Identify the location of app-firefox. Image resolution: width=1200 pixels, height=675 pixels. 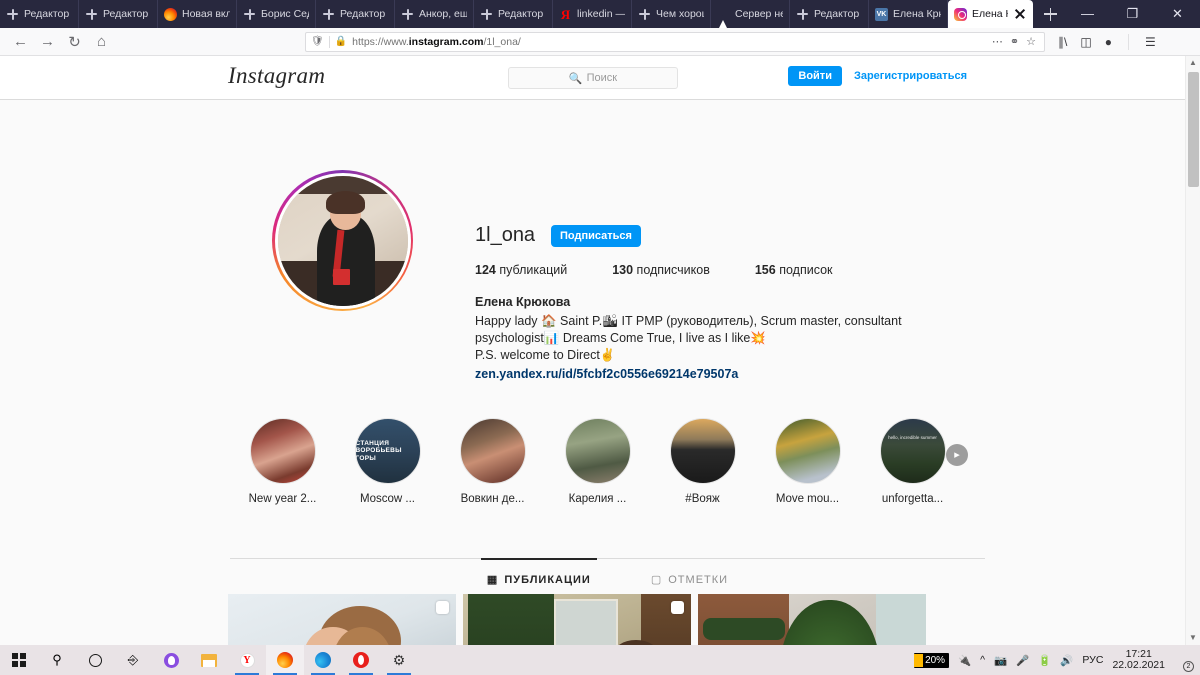
(285, 660).